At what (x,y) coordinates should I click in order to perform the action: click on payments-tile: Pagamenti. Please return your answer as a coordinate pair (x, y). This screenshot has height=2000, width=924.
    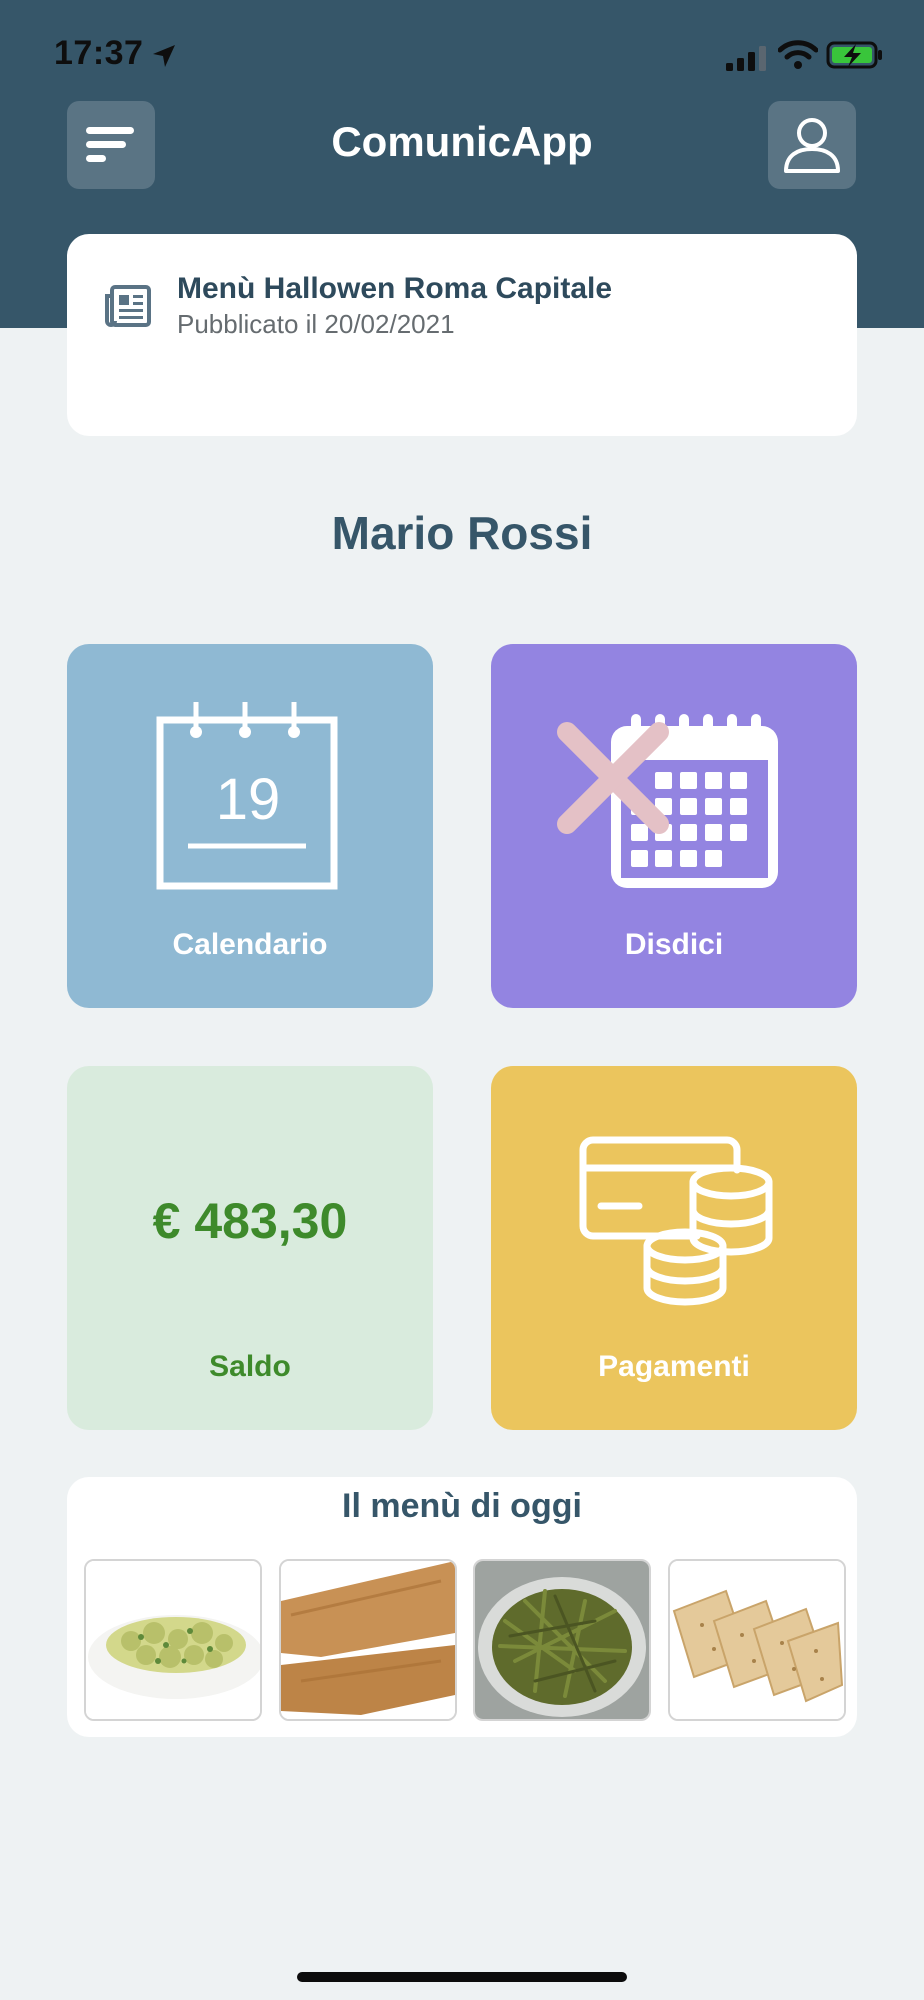
    Looking at the image, I should click on (674, 1248).